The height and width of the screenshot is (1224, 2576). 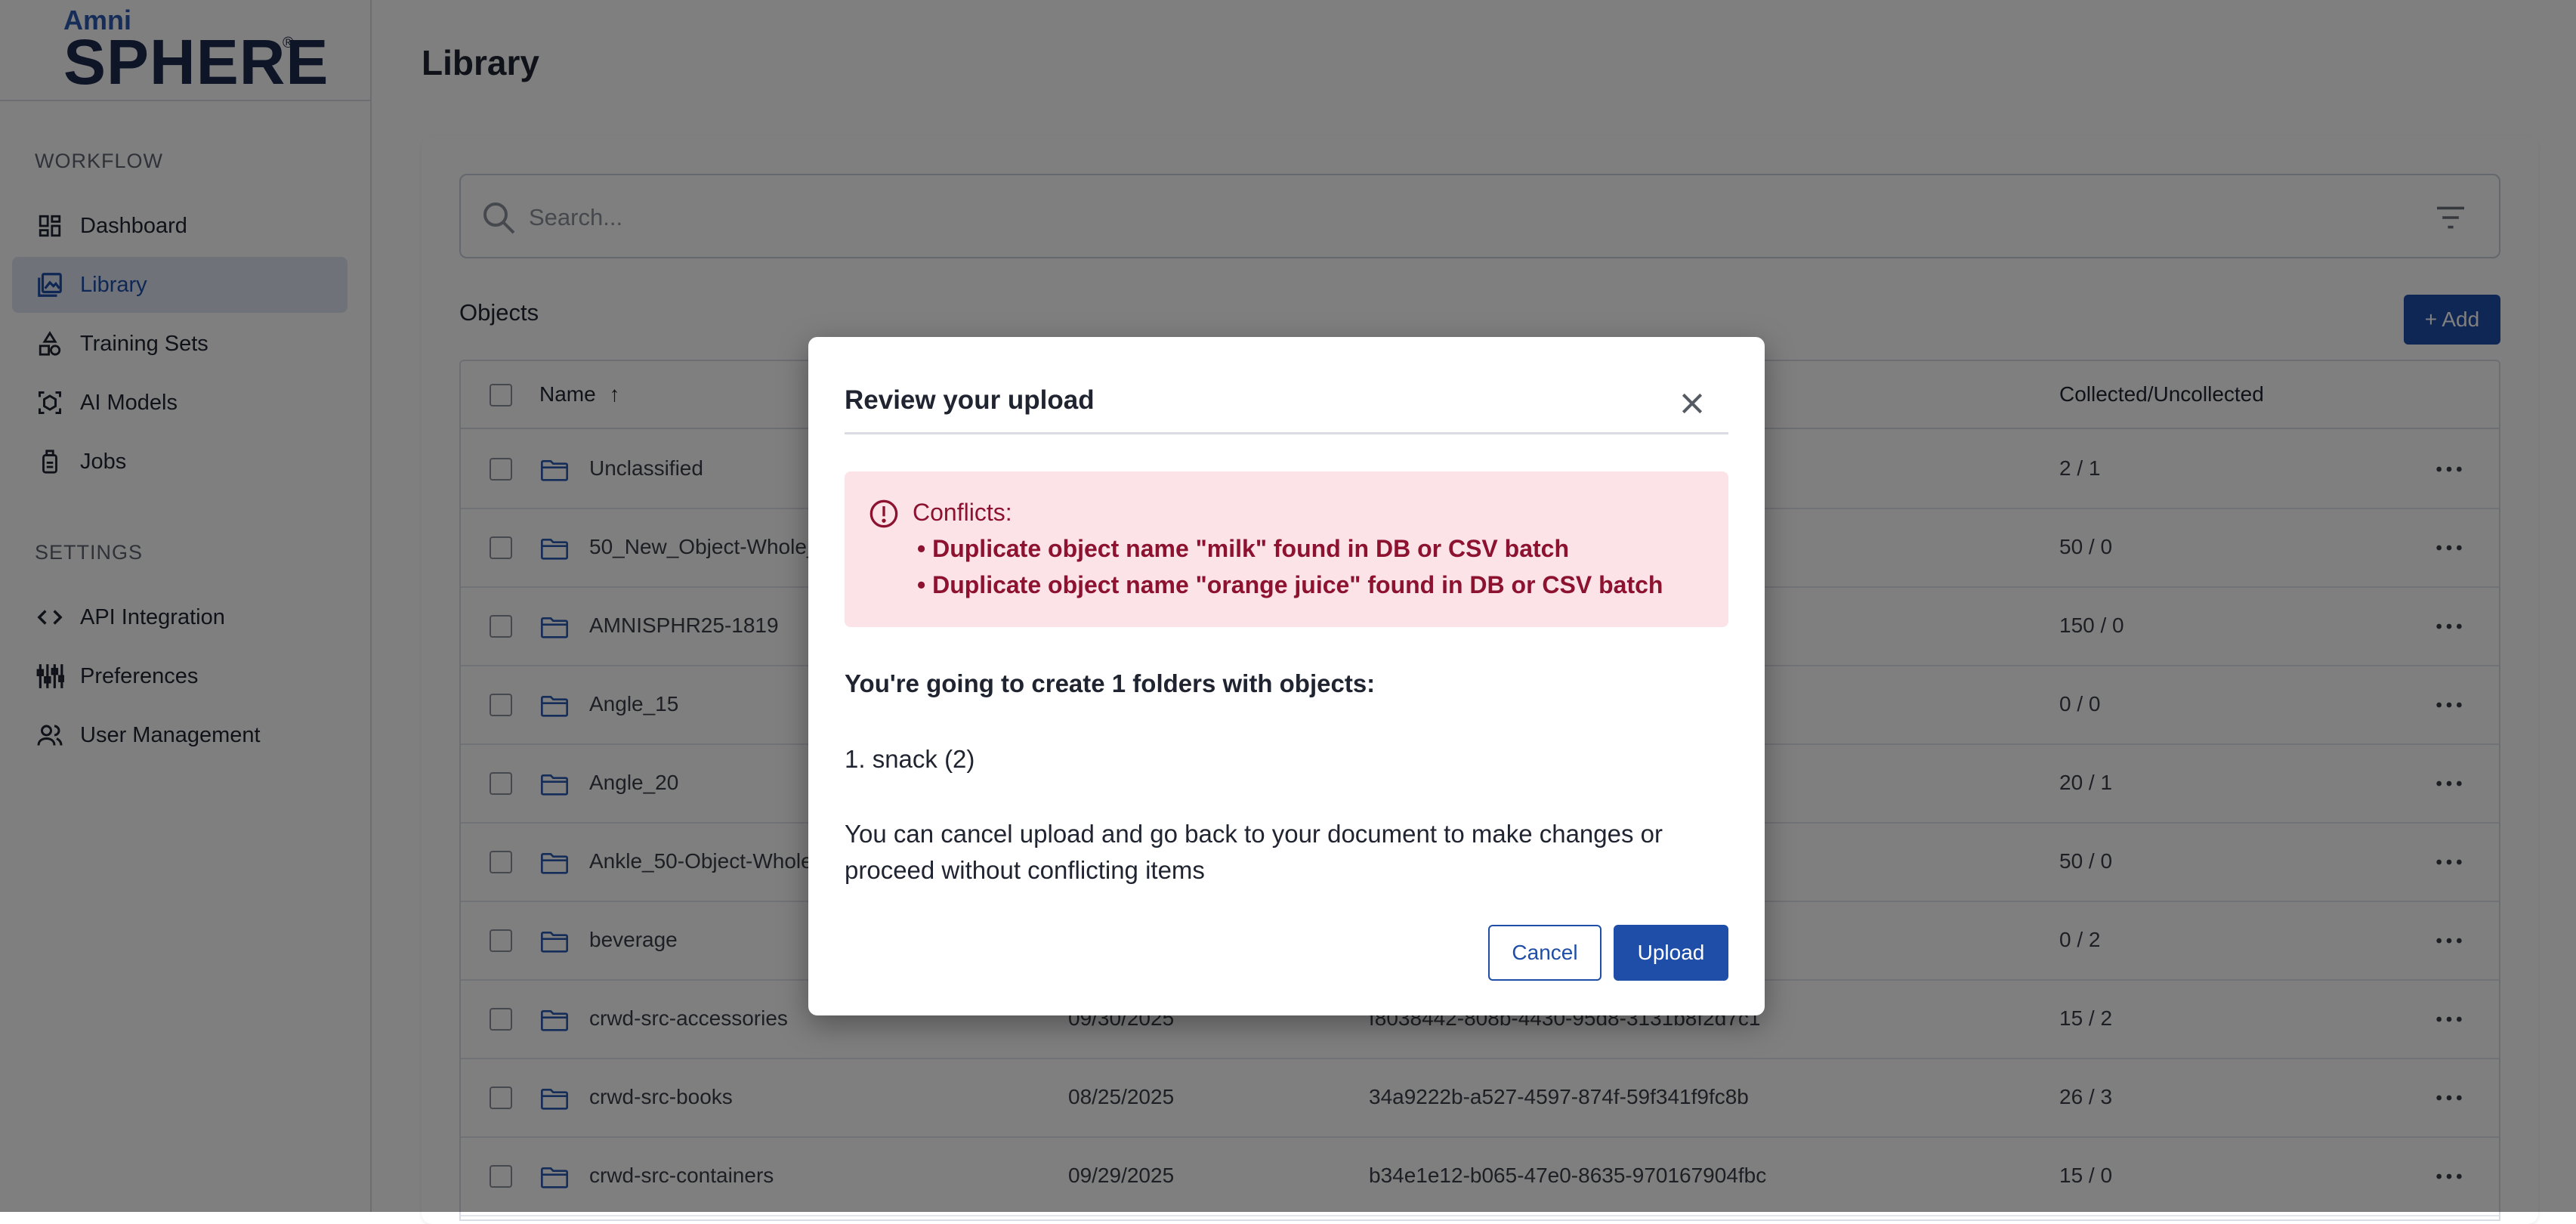 What do you see at coordinates (1545, 953) in the screenshot?
I see `cancel-button: Cancel` at bounding box center [1545, 953].